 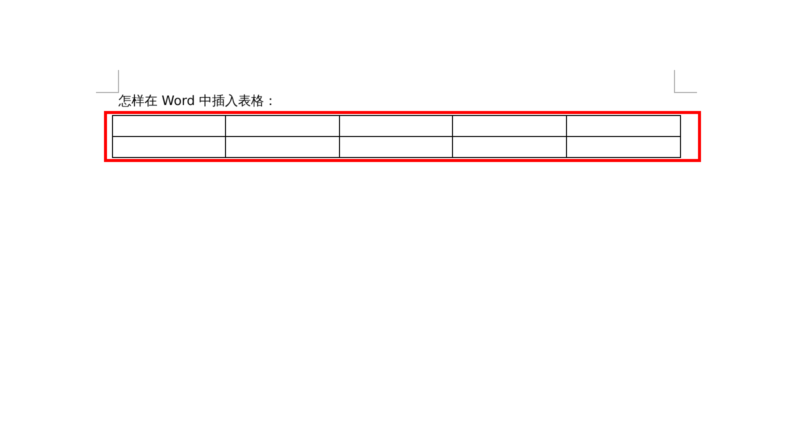 I want to click on document-heading: 怎样在 Word 中插入表格：, so click(x=198, y=102).